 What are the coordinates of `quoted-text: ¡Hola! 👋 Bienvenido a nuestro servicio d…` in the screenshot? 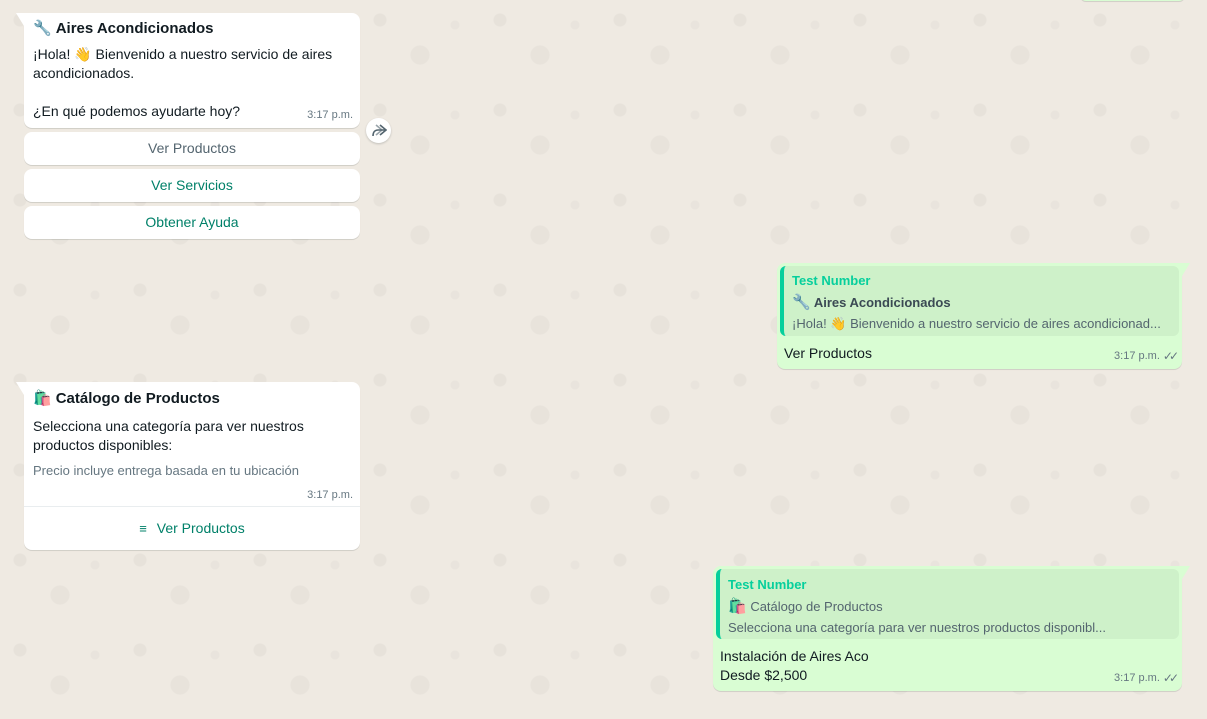 It's located at (976, 323).